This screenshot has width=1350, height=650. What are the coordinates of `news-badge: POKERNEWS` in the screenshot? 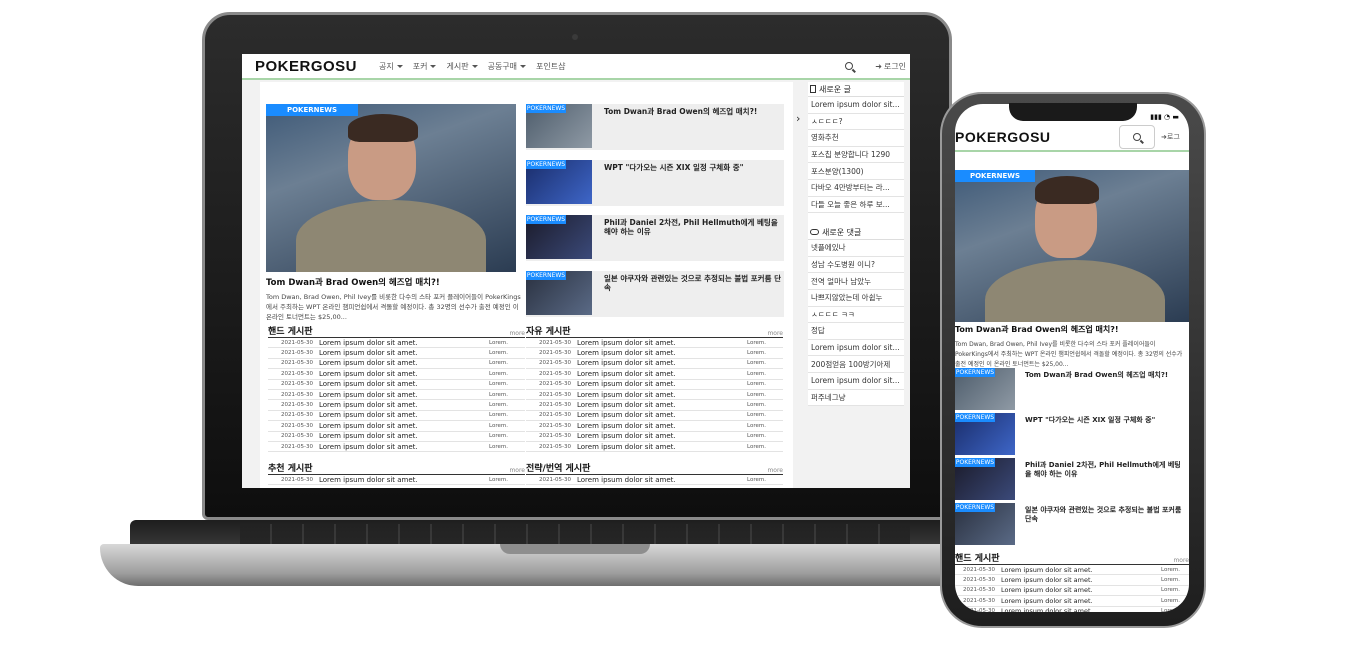 It's located at (975, 417).